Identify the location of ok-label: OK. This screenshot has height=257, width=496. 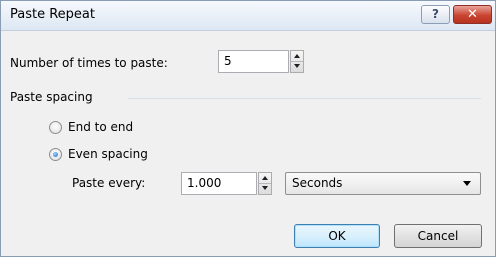
(337, 236).